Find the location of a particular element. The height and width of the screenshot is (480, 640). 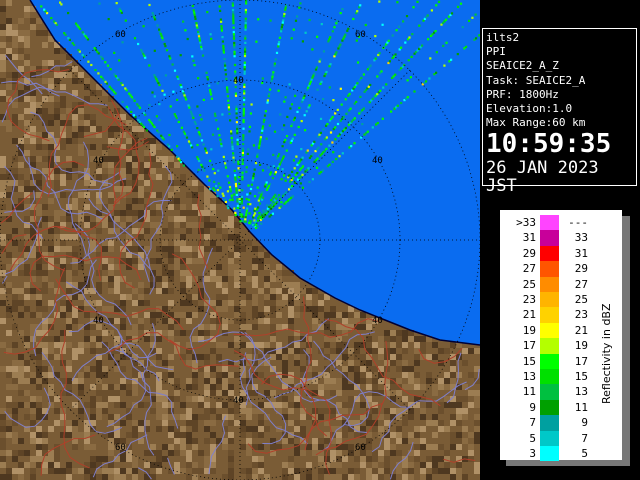

ring-label-60-bottom-right: 60 is located at coordinates (360, 448).